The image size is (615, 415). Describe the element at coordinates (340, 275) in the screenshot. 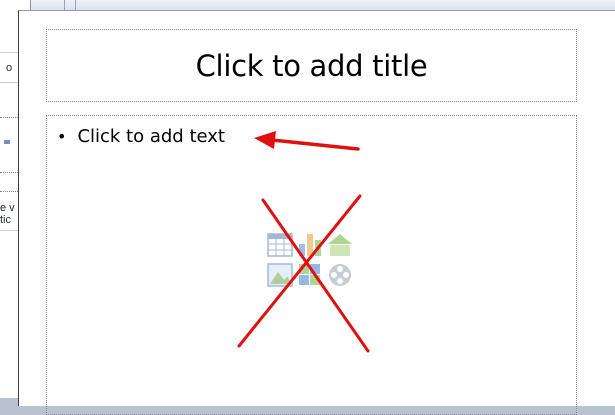

I see `insert-media-icon` at that location.